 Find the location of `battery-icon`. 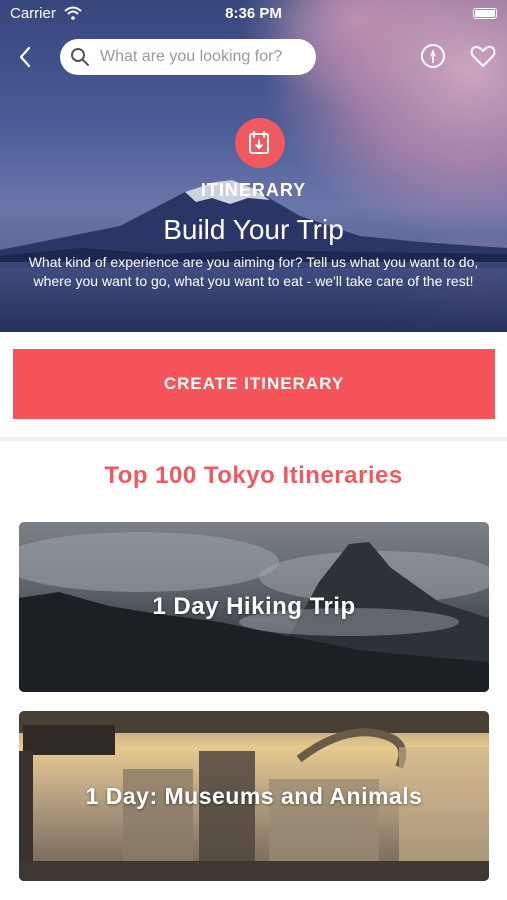

battery-icon is located at coordinates (485, 13).